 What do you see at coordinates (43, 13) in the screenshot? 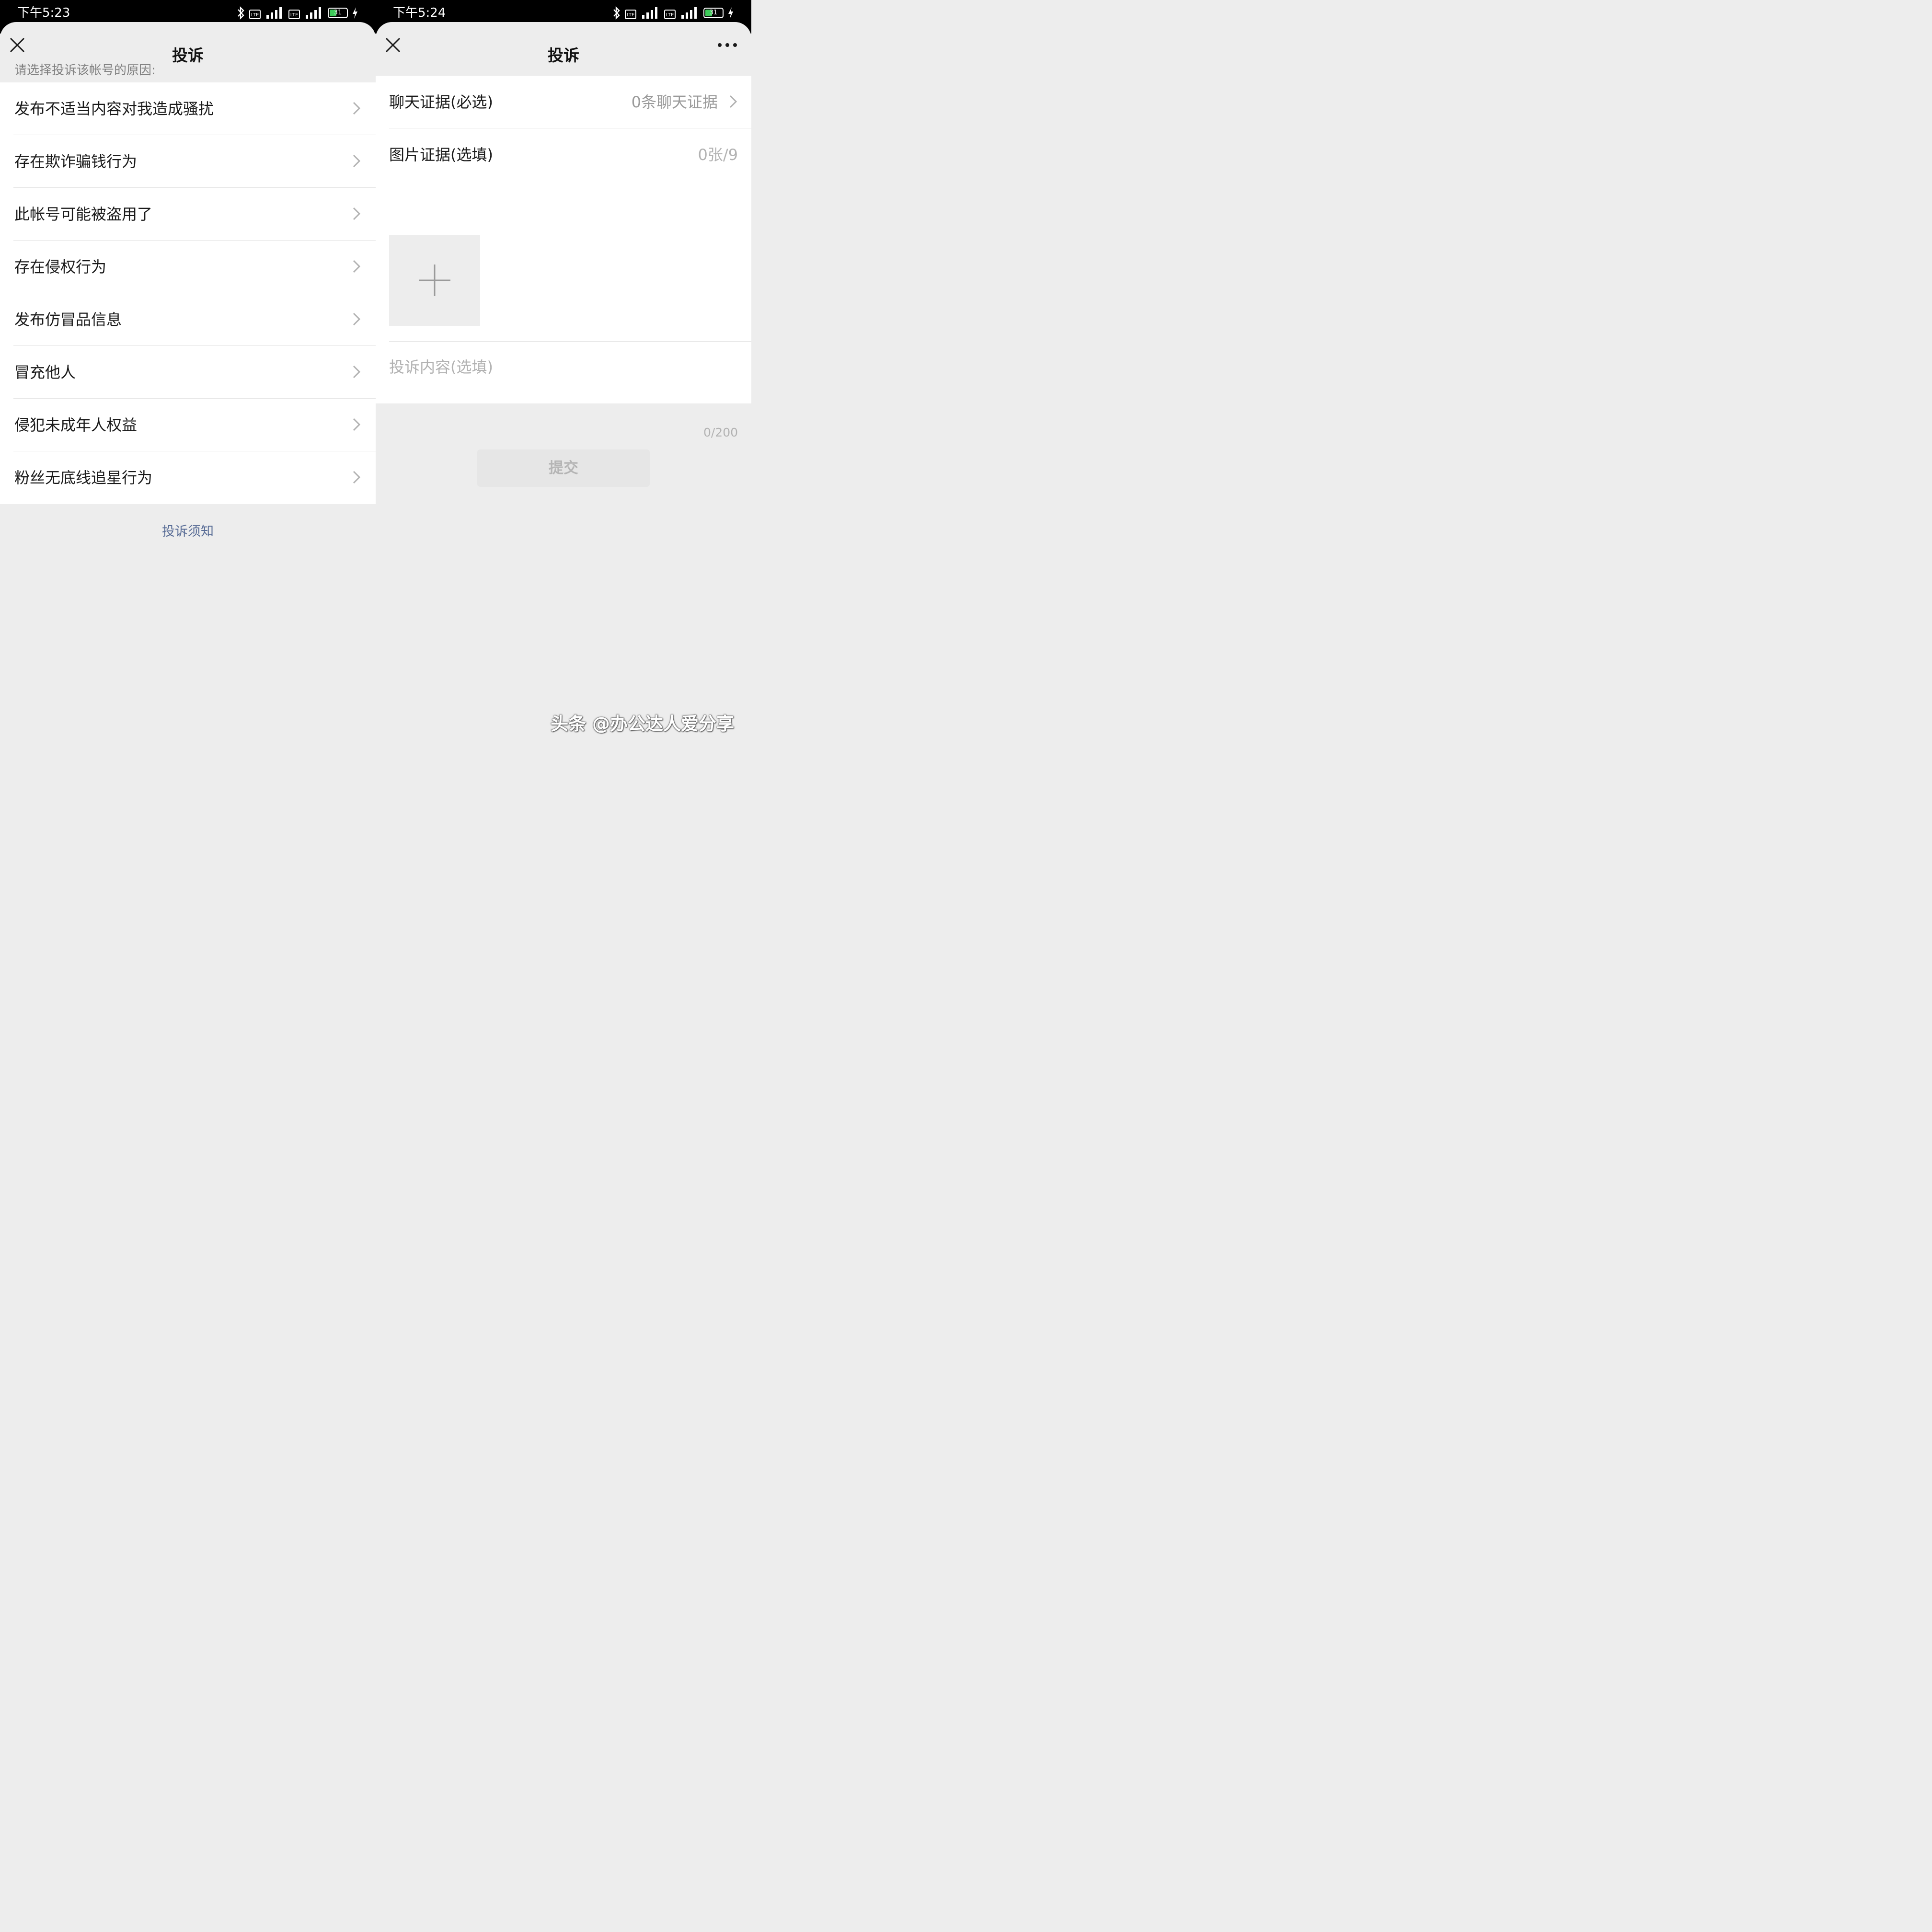
I see `status-time: 下午5:23` at bounding box center [43, 13].